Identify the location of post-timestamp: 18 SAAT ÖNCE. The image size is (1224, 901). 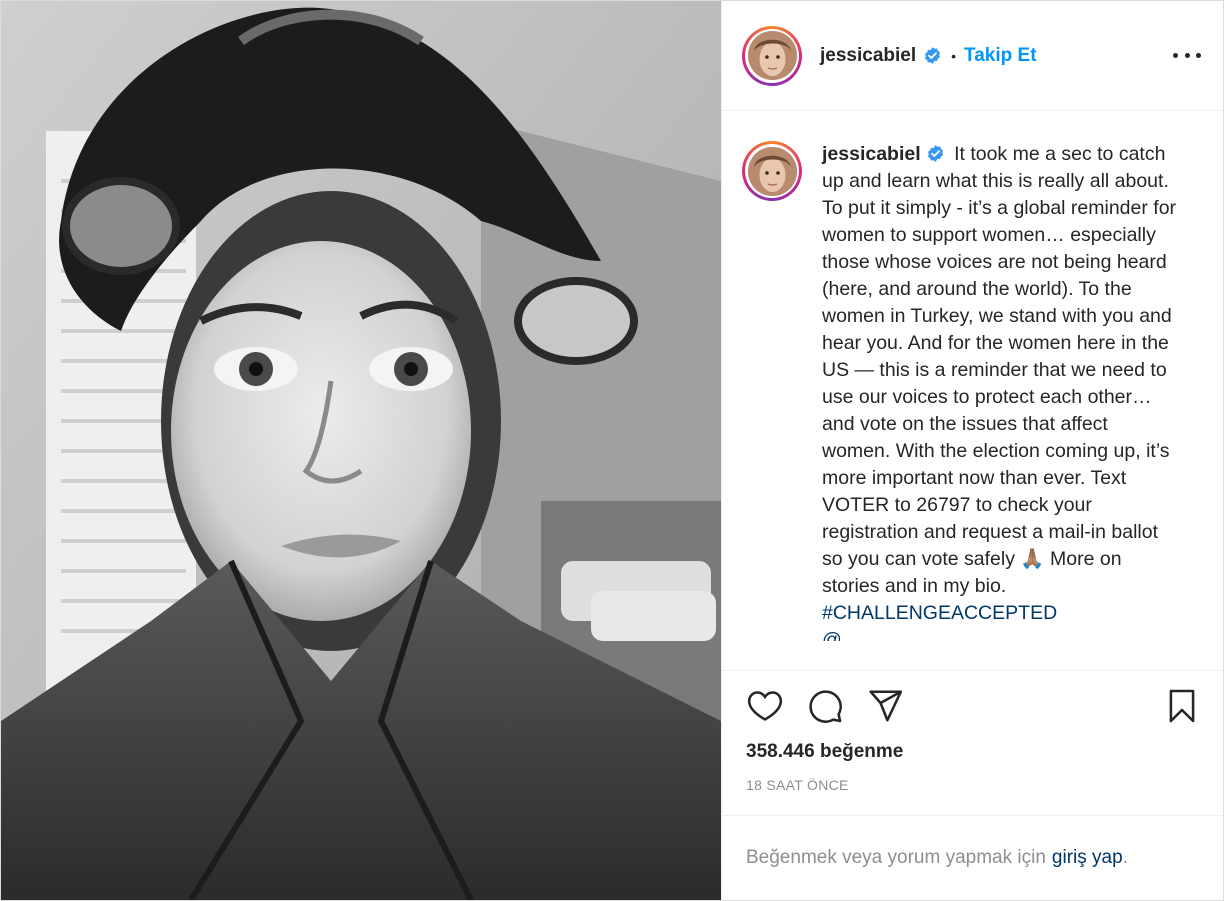
(972, 792).